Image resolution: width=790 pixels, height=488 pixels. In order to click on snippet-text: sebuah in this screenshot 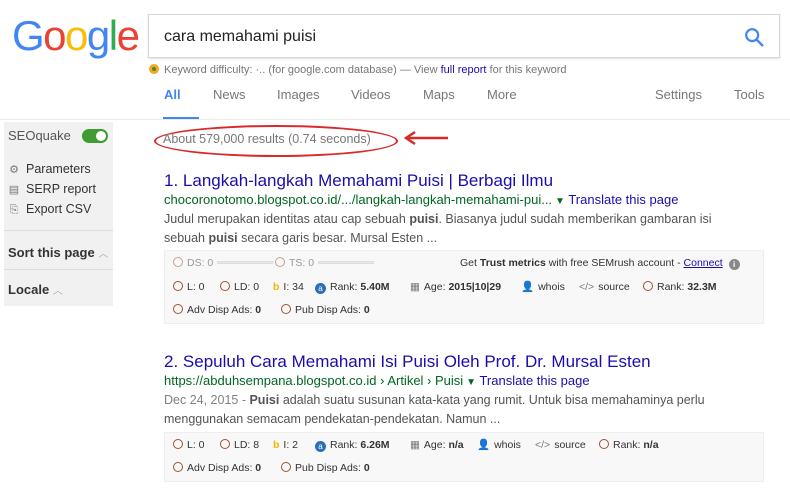, I will do `click(186, 238)`.